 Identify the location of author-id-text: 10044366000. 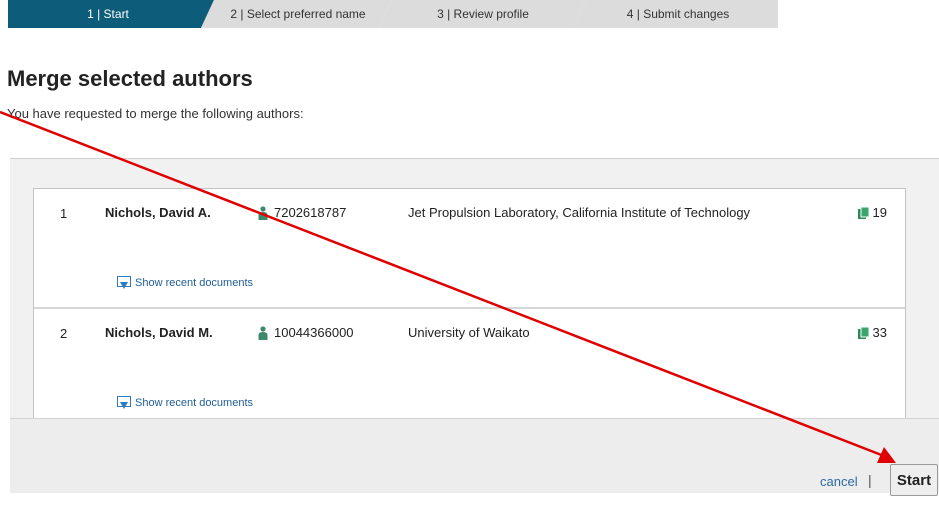
(314, 332).